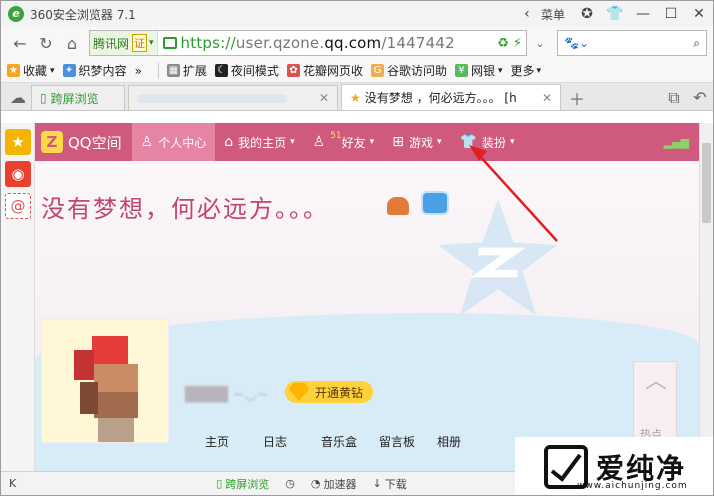 The image size is (714, 496). Describe the element at coordinates (390, 484) in the screenshot. I see `status-download: ↓ 下载` at that location.